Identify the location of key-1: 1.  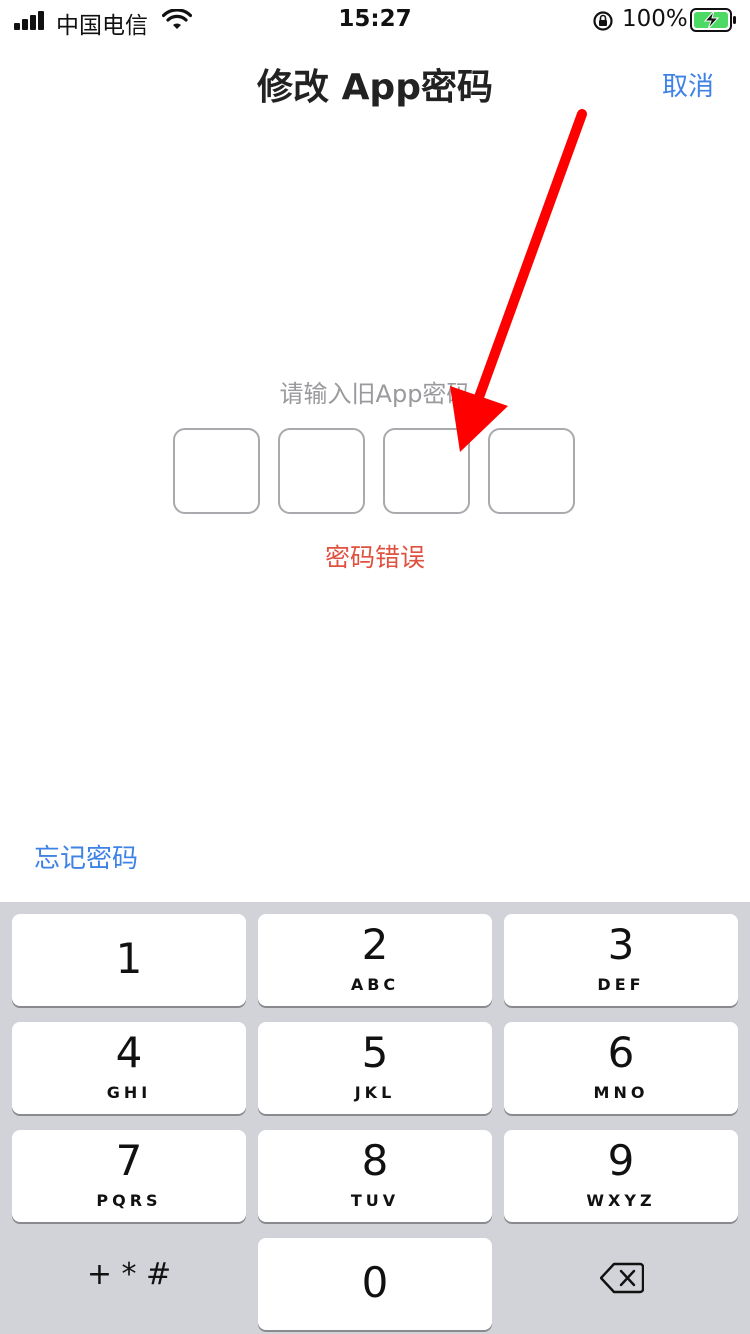
(129, 960).